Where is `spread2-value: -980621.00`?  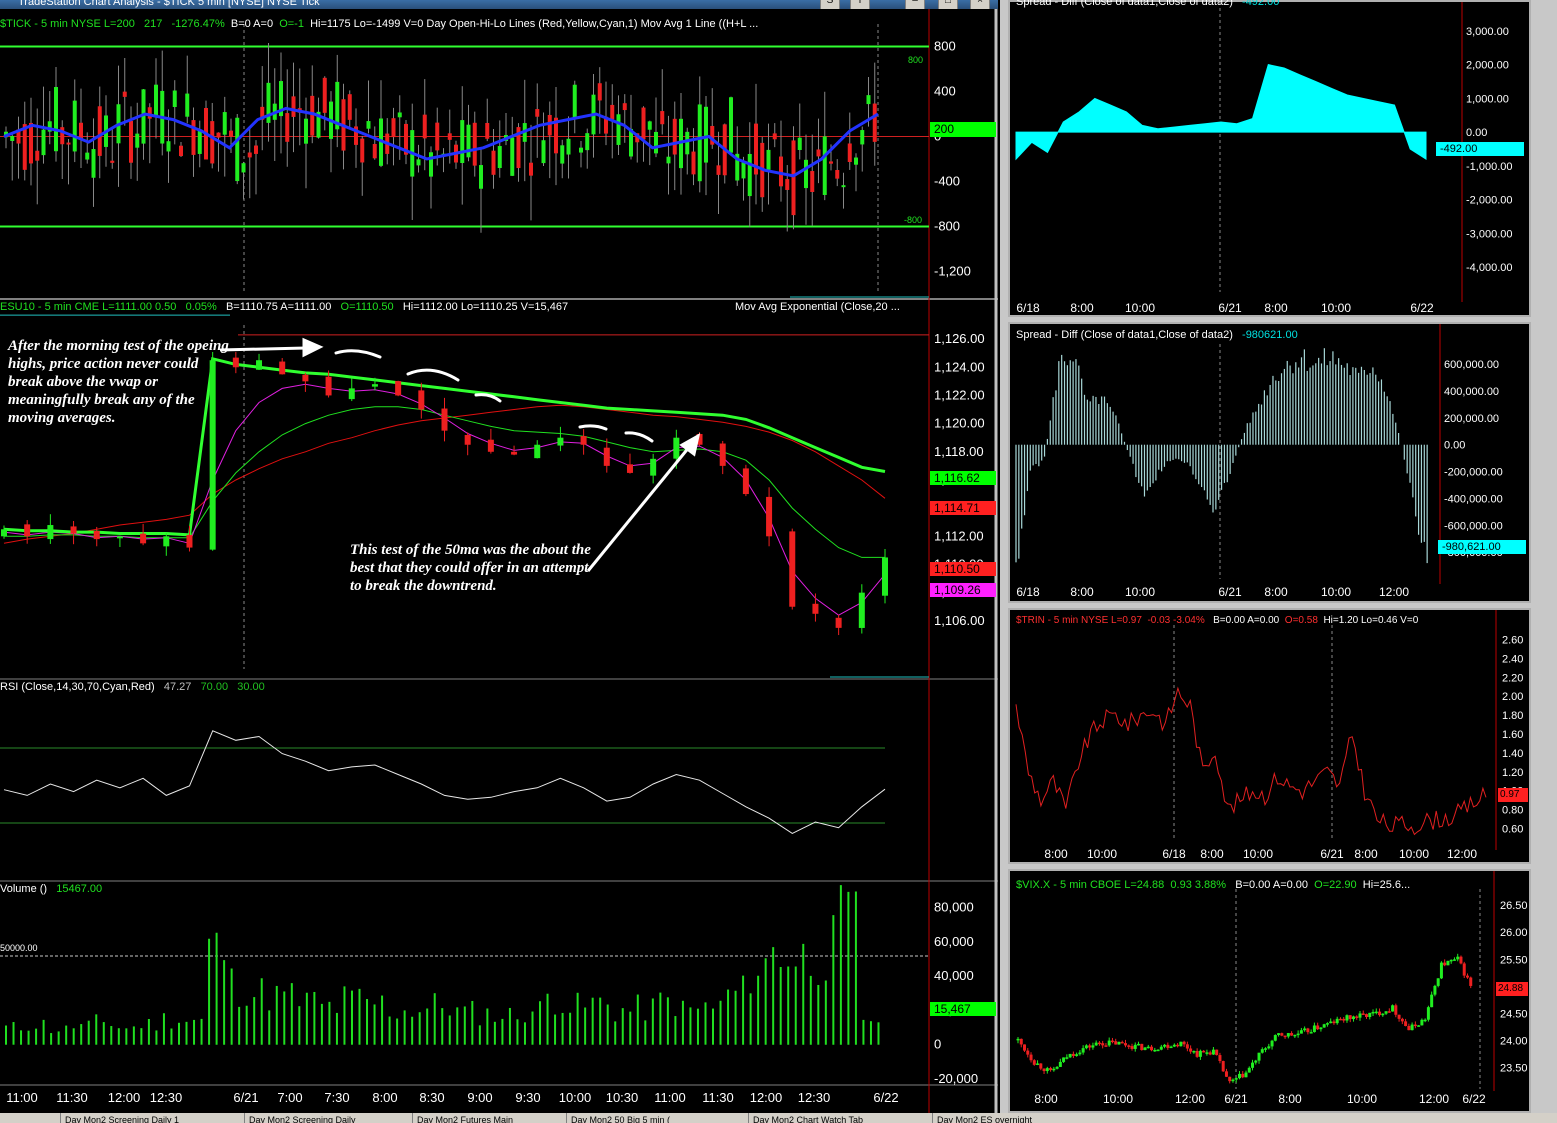
spread2-value: -980621.00 is located at coordinates (1270, 335).